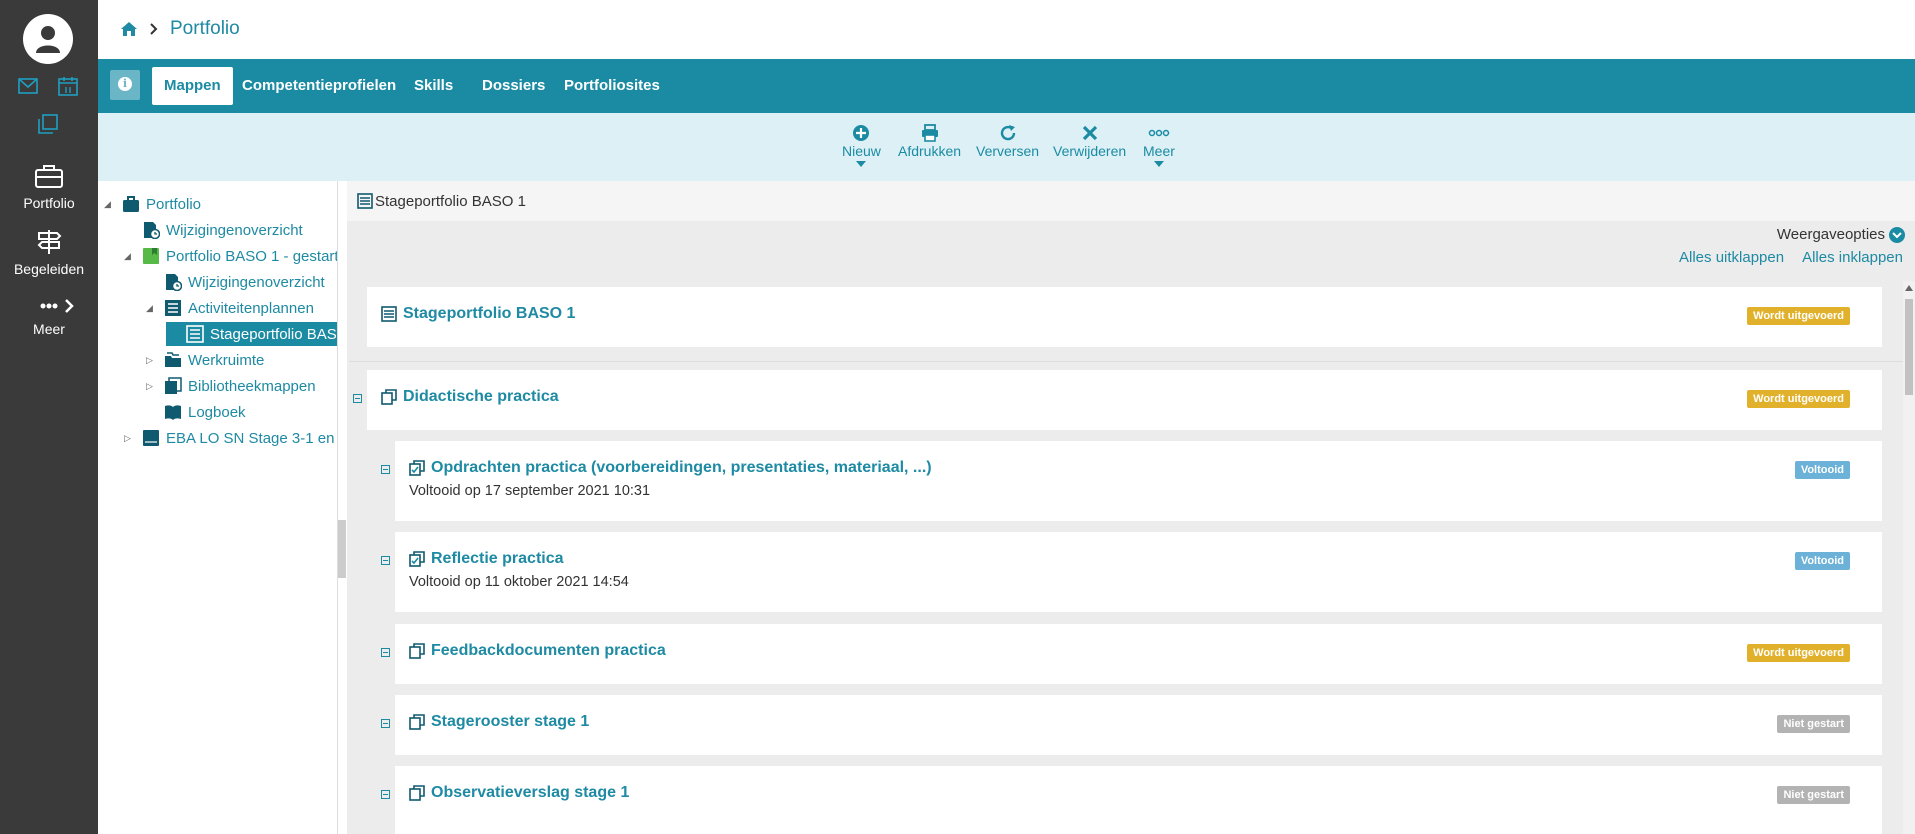 The height and width of the screenshot is (834, 1915). I want to click on tree-item-label: Activiteitenplannen, so click(251, 308).